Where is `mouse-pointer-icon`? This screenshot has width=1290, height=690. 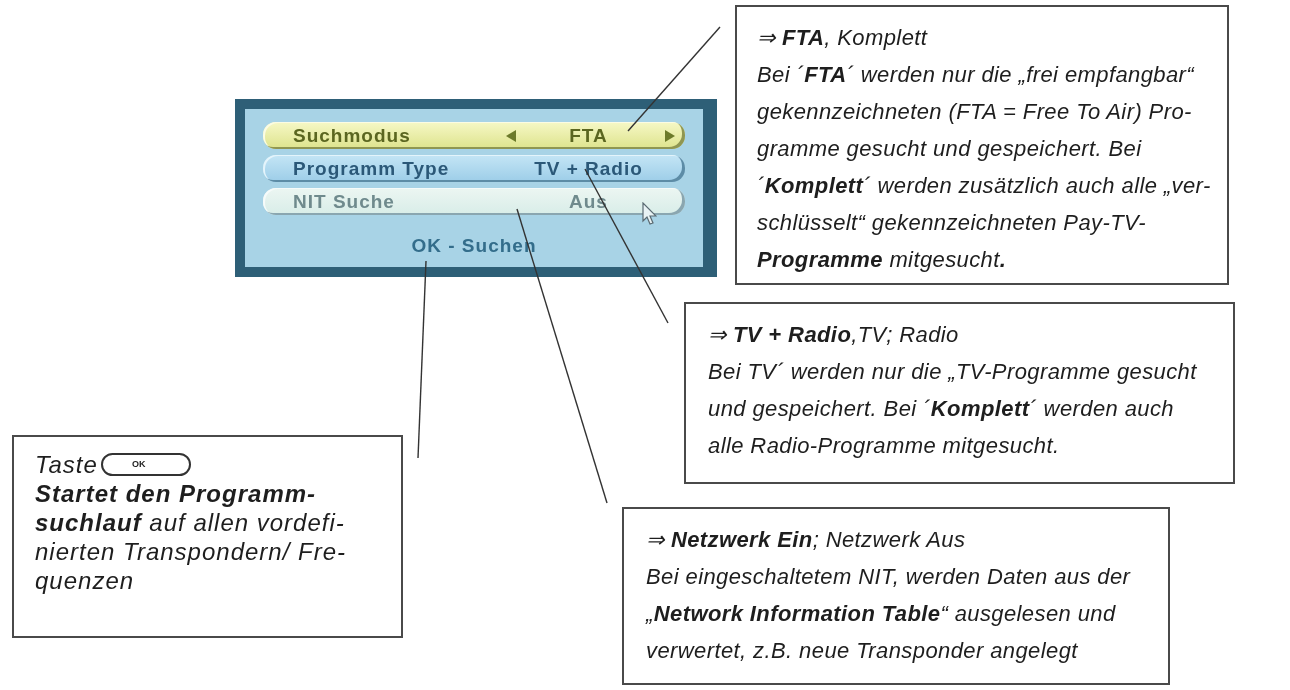 mouse-pointer-icon is located at coordinates (649, 213).